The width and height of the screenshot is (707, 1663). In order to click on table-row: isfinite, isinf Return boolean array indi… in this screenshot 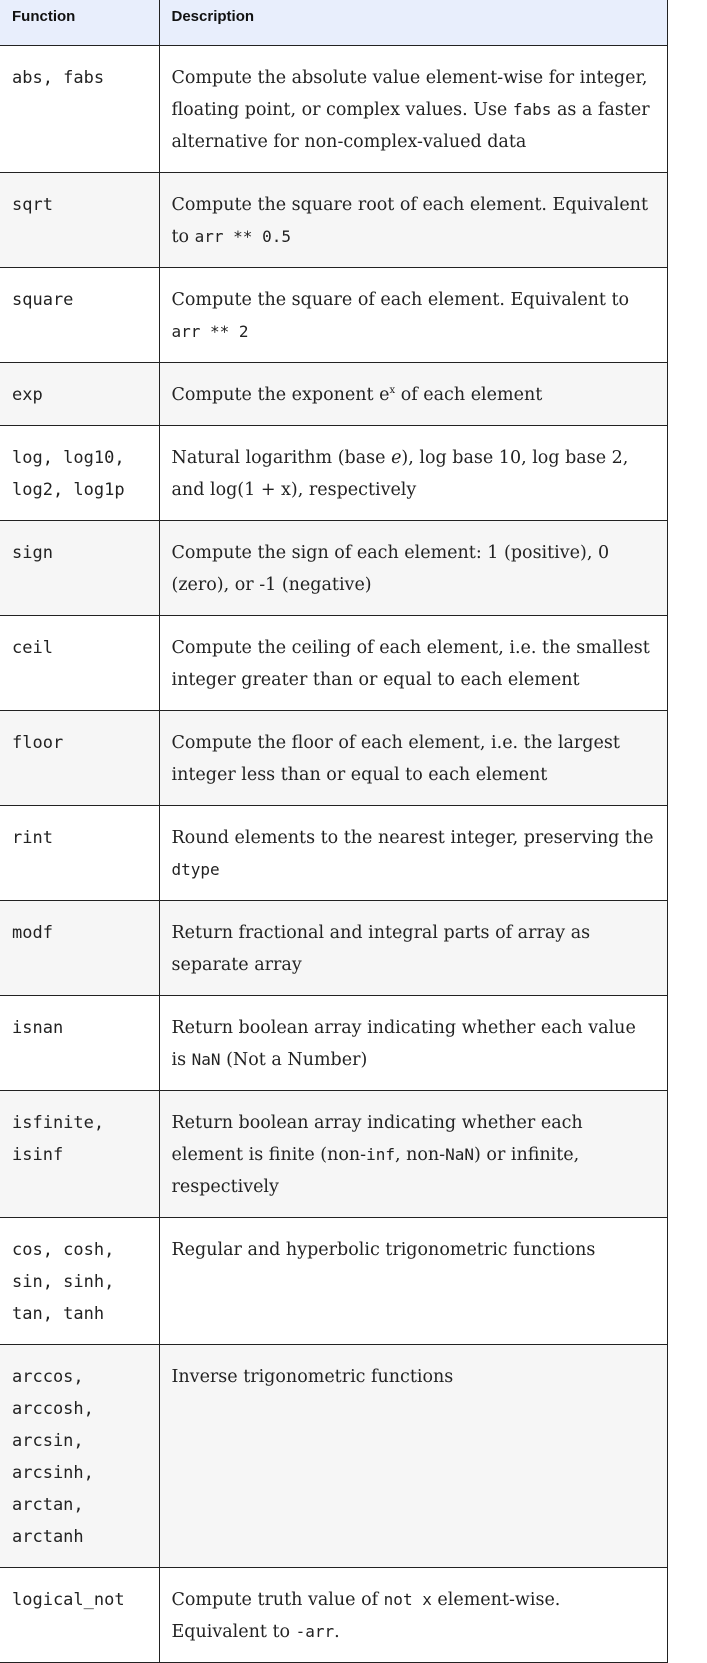, I will do `click(334, 1153)`.